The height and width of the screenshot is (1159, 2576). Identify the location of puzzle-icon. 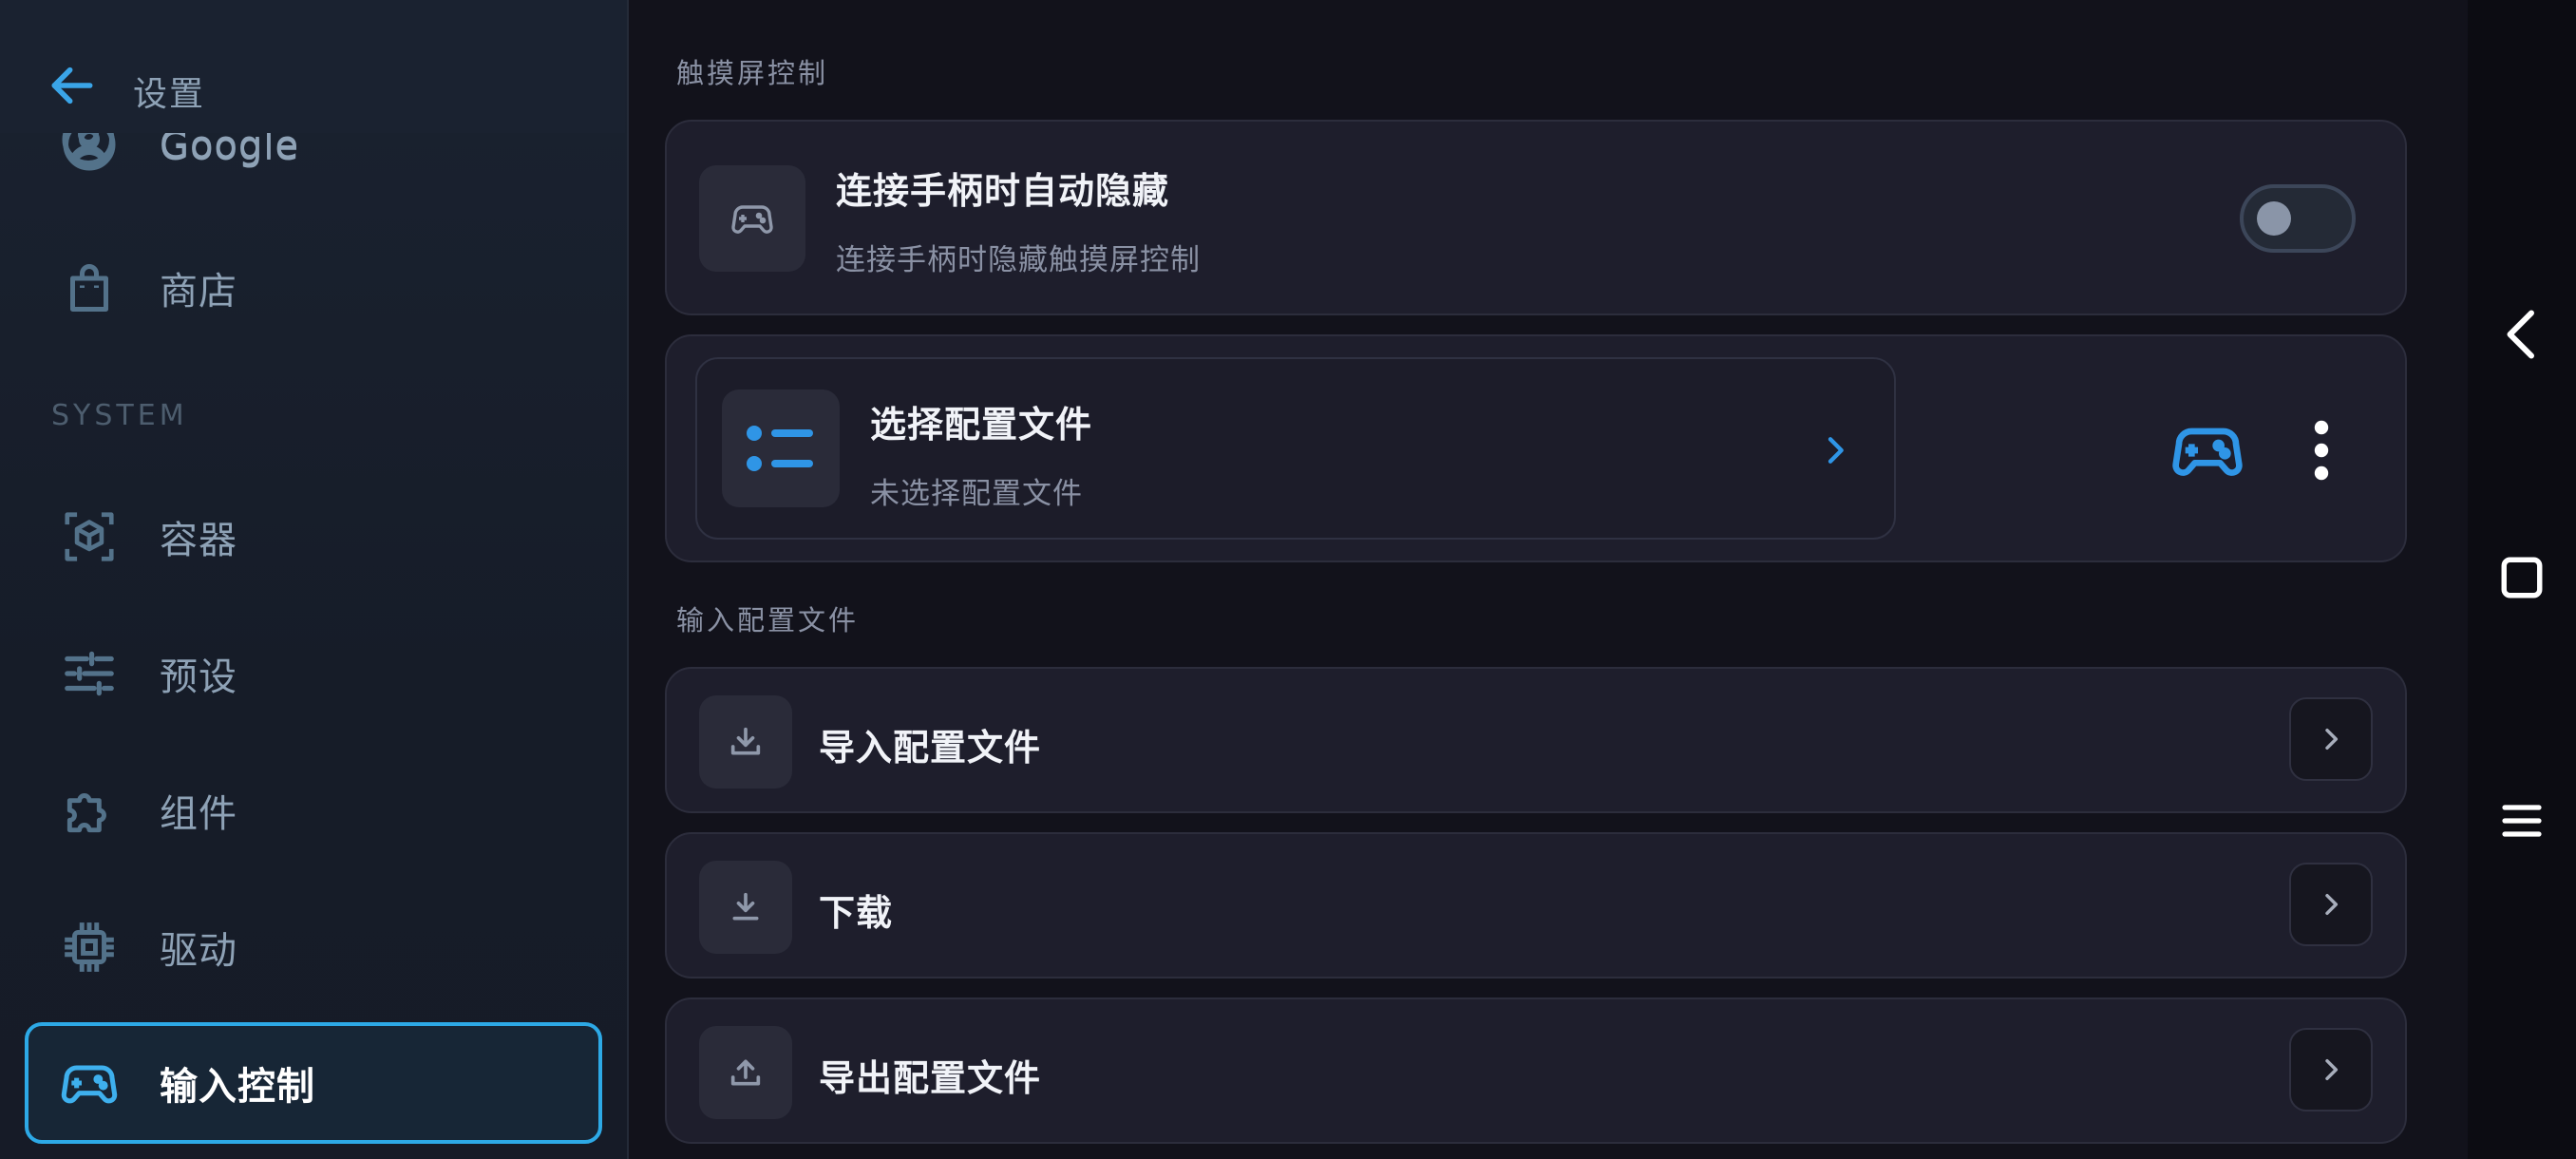
(89, 810).